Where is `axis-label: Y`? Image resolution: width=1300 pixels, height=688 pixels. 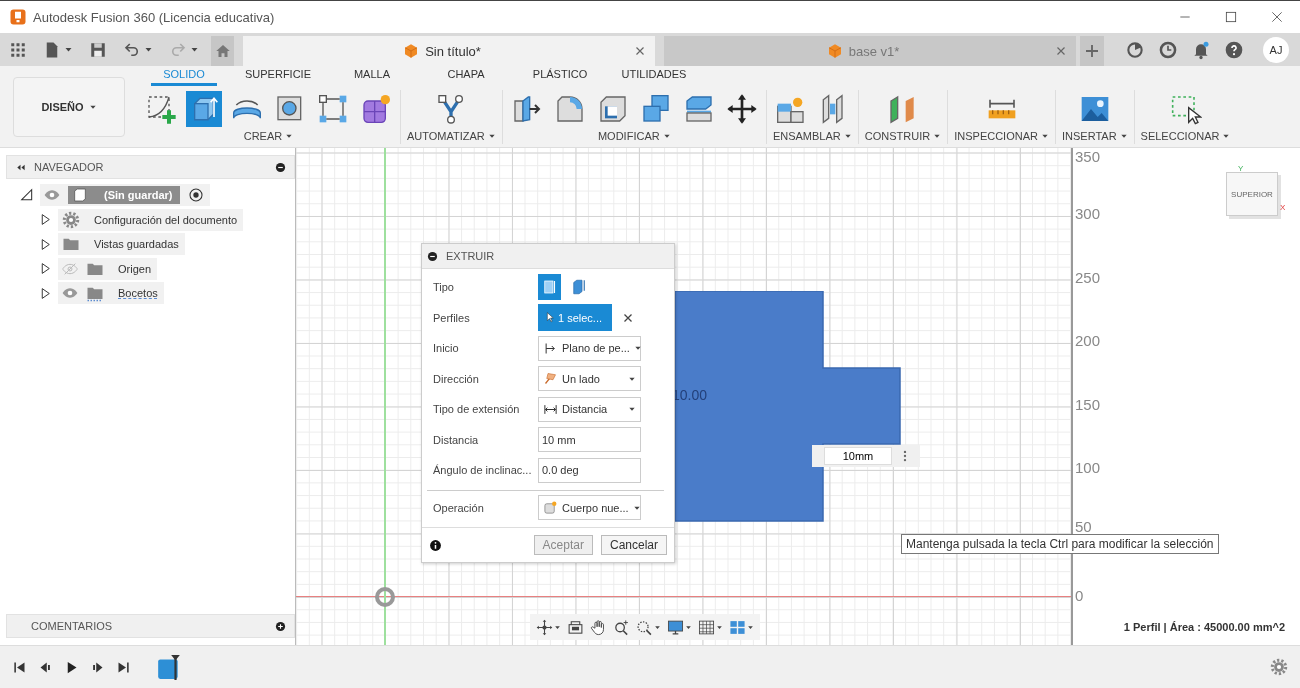
axis-label: Y is located at coordinates (1241, 168).